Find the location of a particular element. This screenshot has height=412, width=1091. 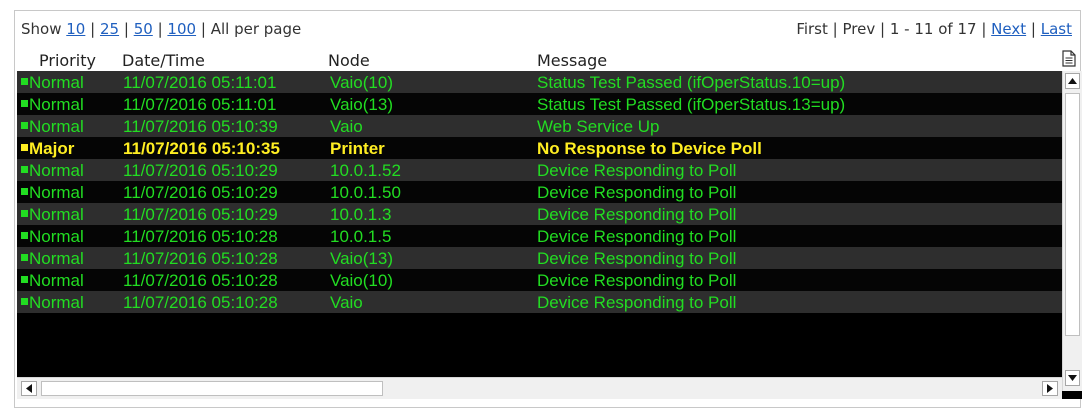

horizontal-scrollbar is located at coordinates (539, 388).